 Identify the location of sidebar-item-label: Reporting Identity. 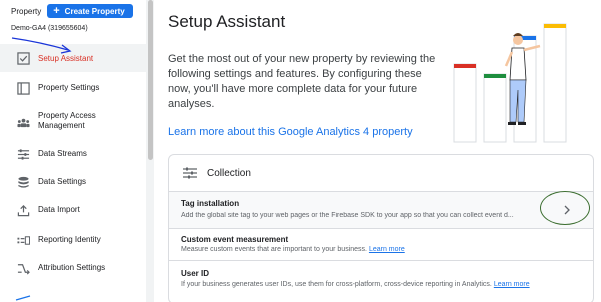
(69, 239).